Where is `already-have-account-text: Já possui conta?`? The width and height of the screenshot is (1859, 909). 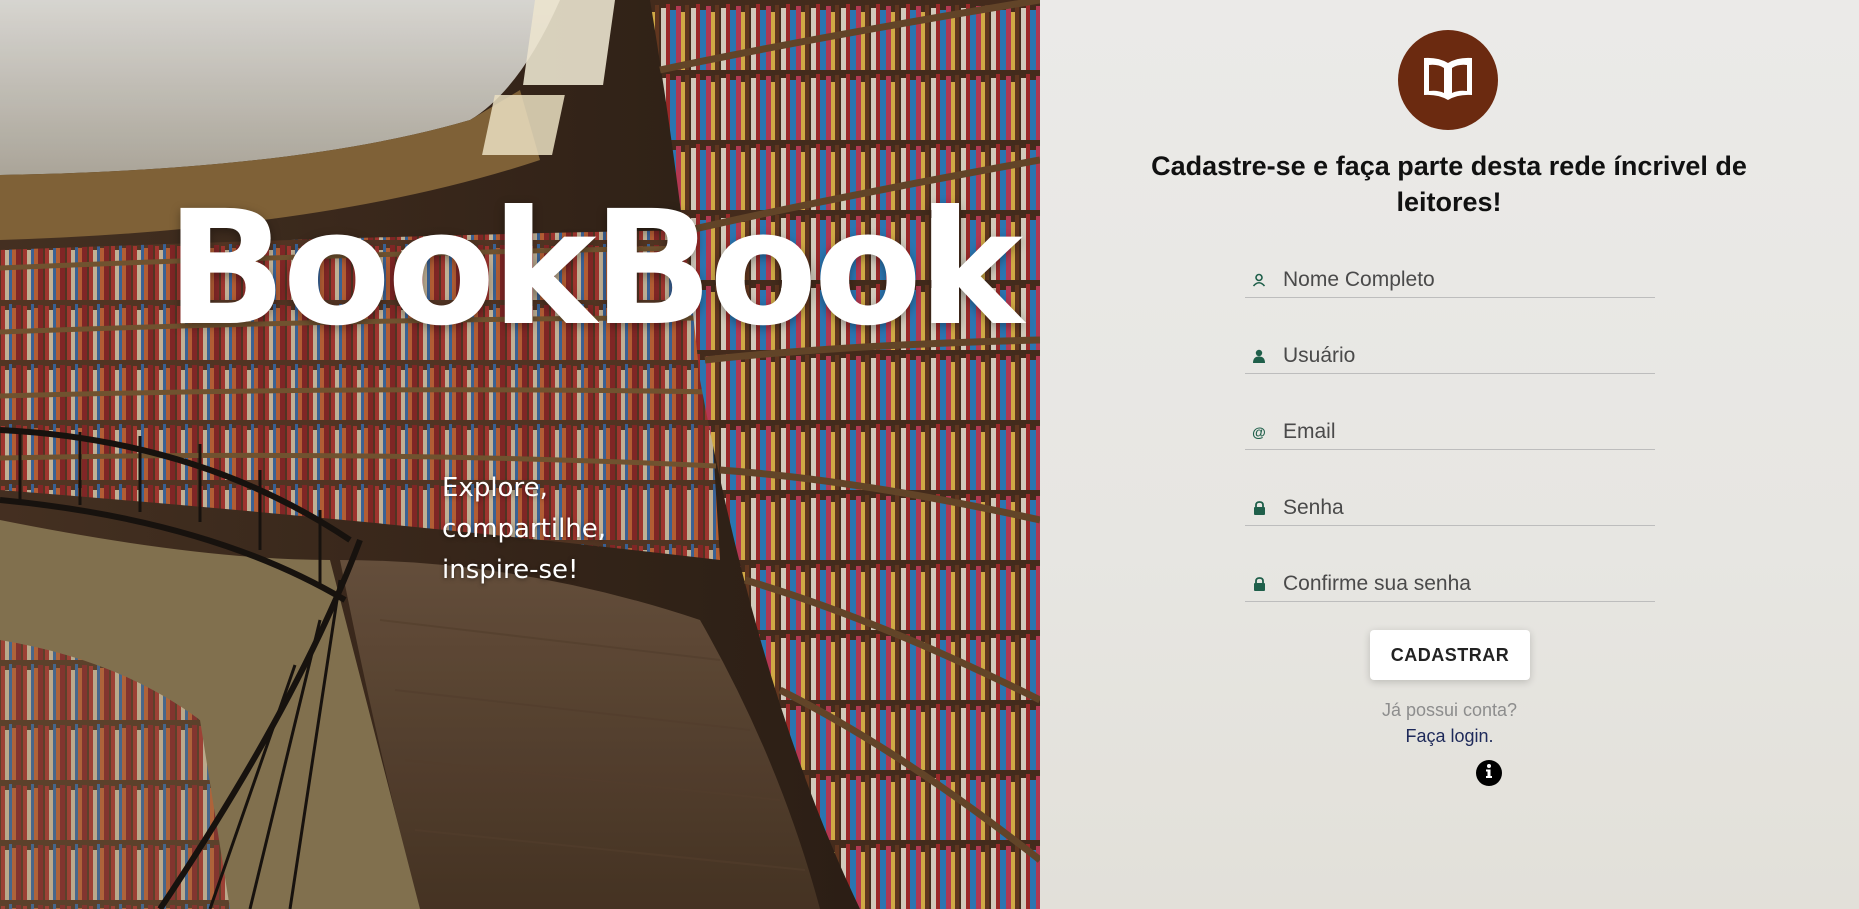
already-have-account-text: Já possui conta? is located at coordinates (1449, 710).